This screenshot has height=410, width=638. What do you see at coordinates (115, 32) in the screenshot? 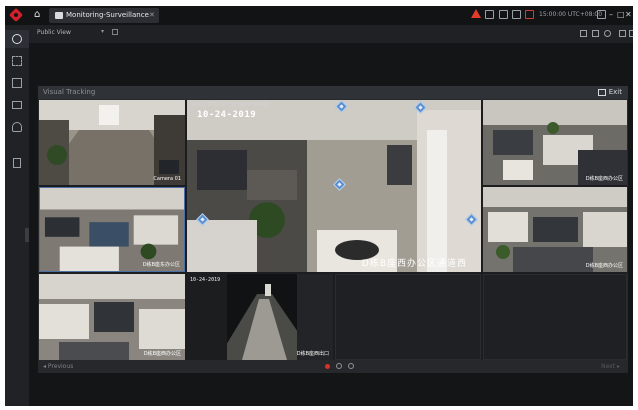
I see `view-options-icon` at bounding box center [115, 32].